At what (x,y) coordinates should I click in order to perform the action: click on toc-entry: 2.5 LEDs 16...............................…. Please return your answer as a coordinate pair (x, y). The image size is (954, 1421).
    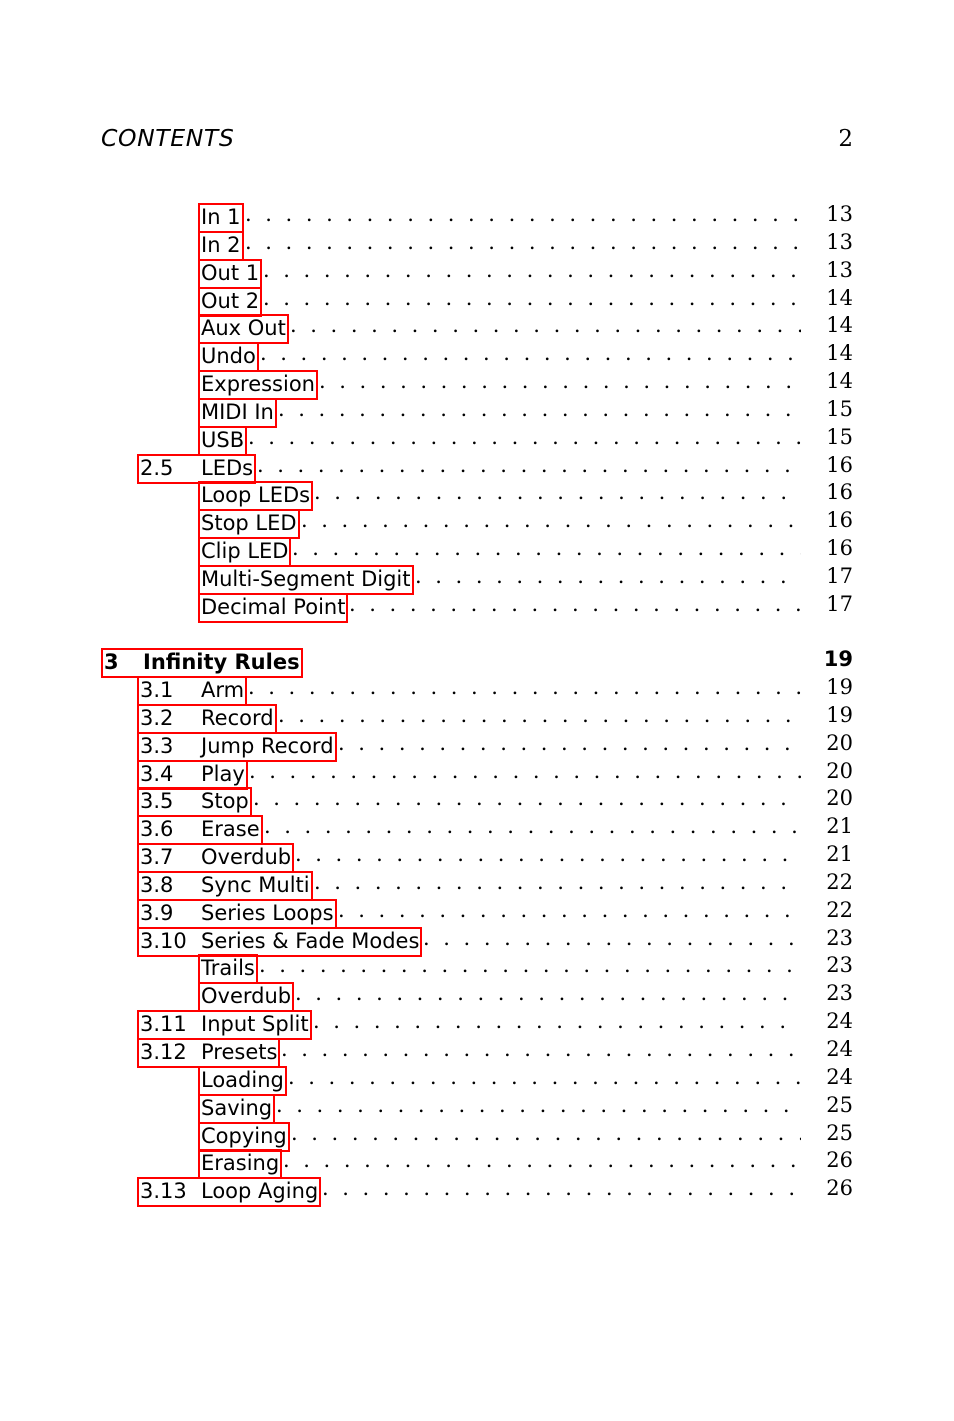
    Looking at the image, I should click on (477, 468).